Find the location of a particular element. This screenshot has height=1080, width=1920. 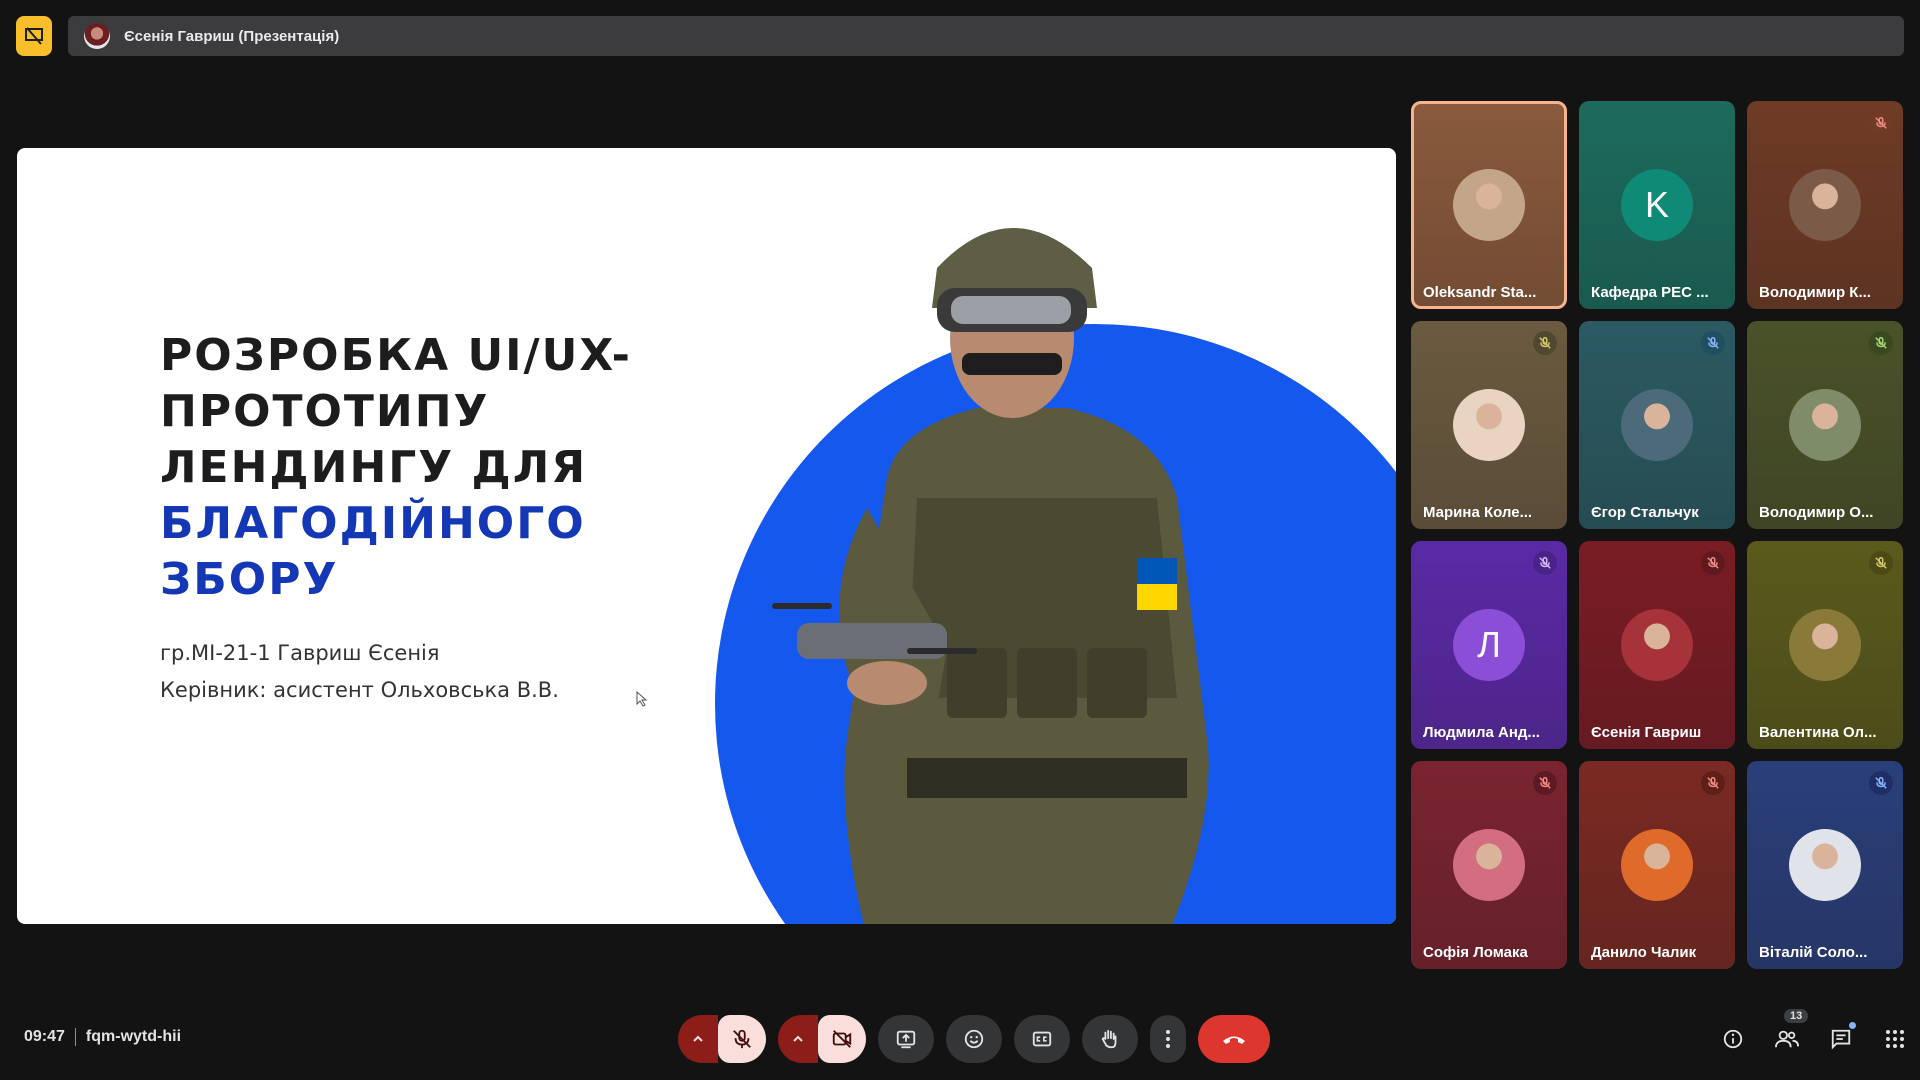

participant-initial-avatar: K is located at coordinates (1657, 205).